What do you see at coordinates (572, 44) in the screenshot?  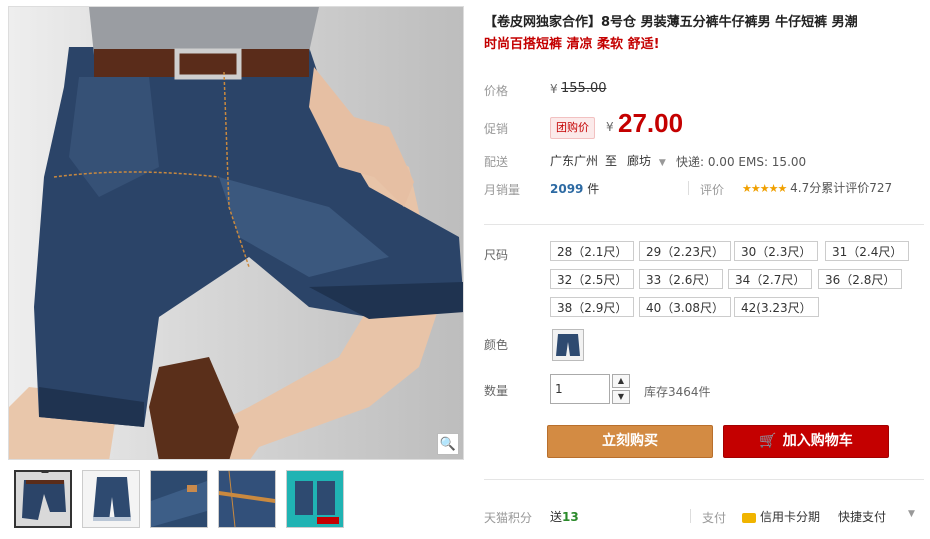 I see `title-line2: 时尚百搭短裤 清凉 柔软 舒适!` at bounding box center [572, 44].